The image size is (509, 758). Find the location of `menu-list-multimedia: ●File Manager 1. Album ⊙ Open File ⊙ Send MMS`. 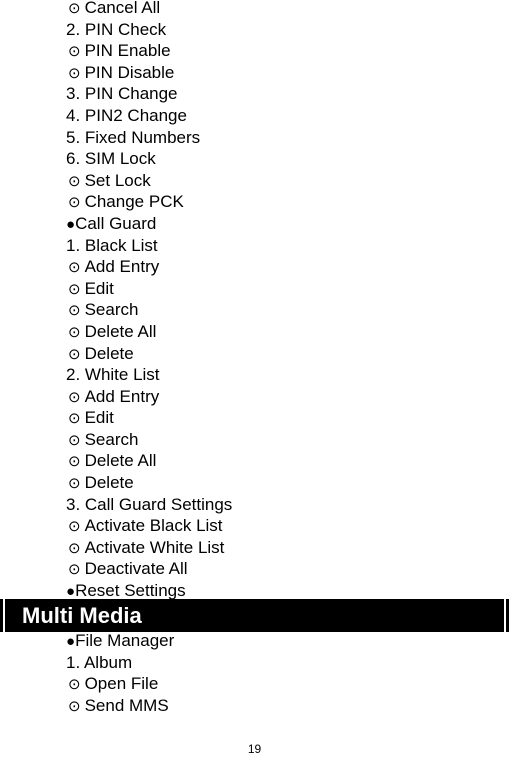

menu-list-multimedia: ●File Manager 1. Album ⊙ Open File ⊙ Send MMS is located at coordinates (120, 673).